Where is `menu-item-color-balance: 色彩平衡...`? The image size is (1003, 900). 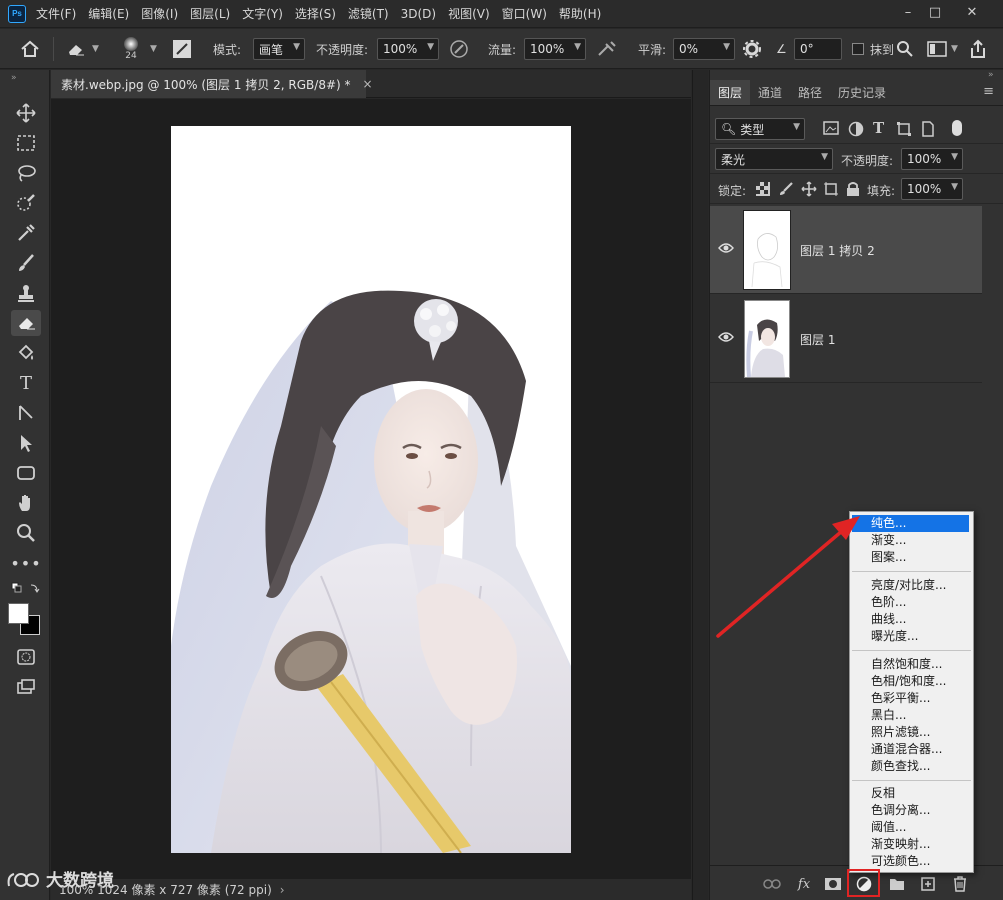
menu-item-color-balance: 色彩平衡... is located at coordinates (910, 698).